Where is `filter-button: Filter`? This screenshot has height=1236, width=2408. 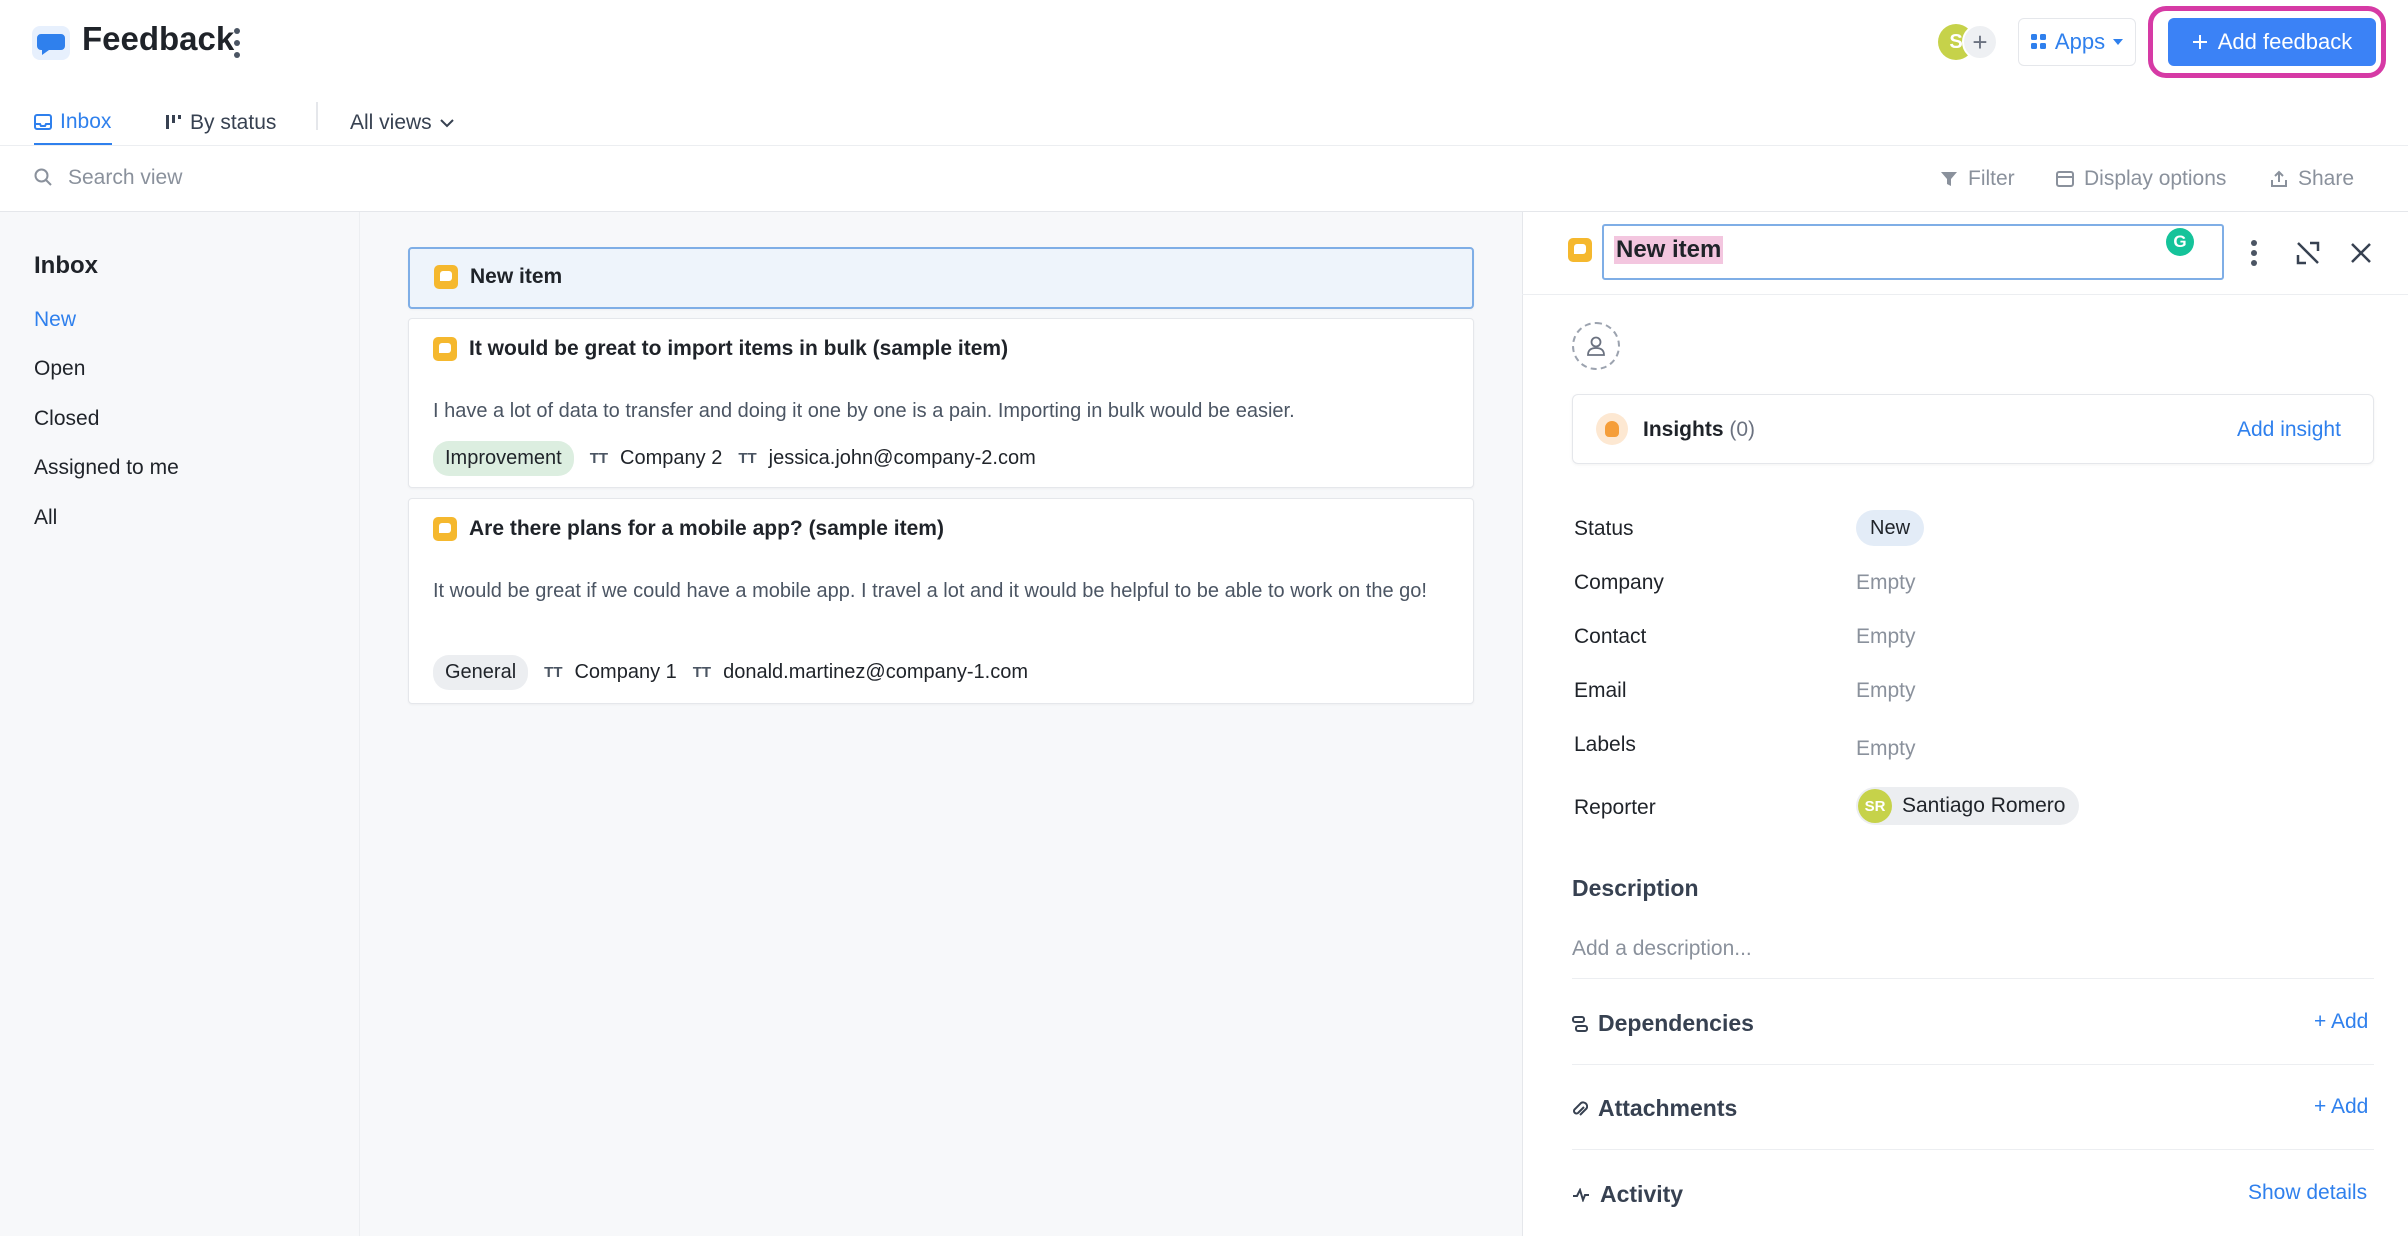 filter-button: Filter is located at coordinates (1977, 179).